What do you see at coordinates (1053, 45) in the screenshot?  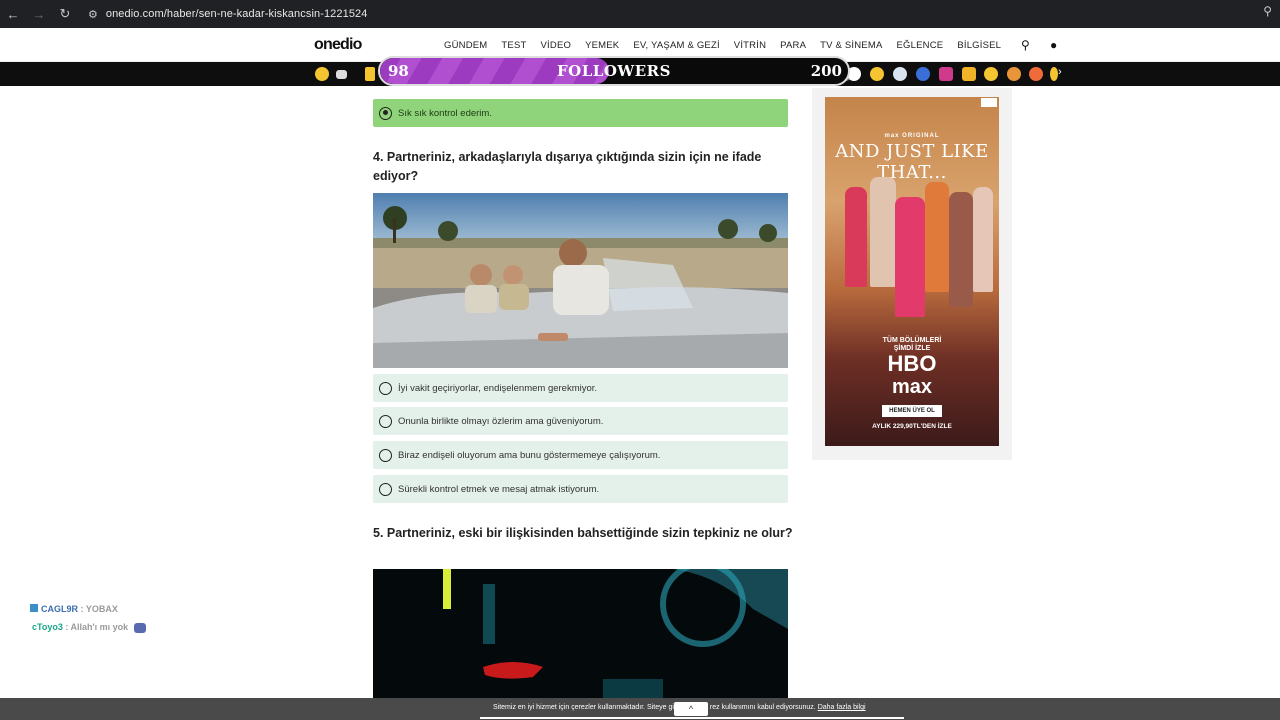 I see `user-icon: ●` at bounding box center [1053, 45].